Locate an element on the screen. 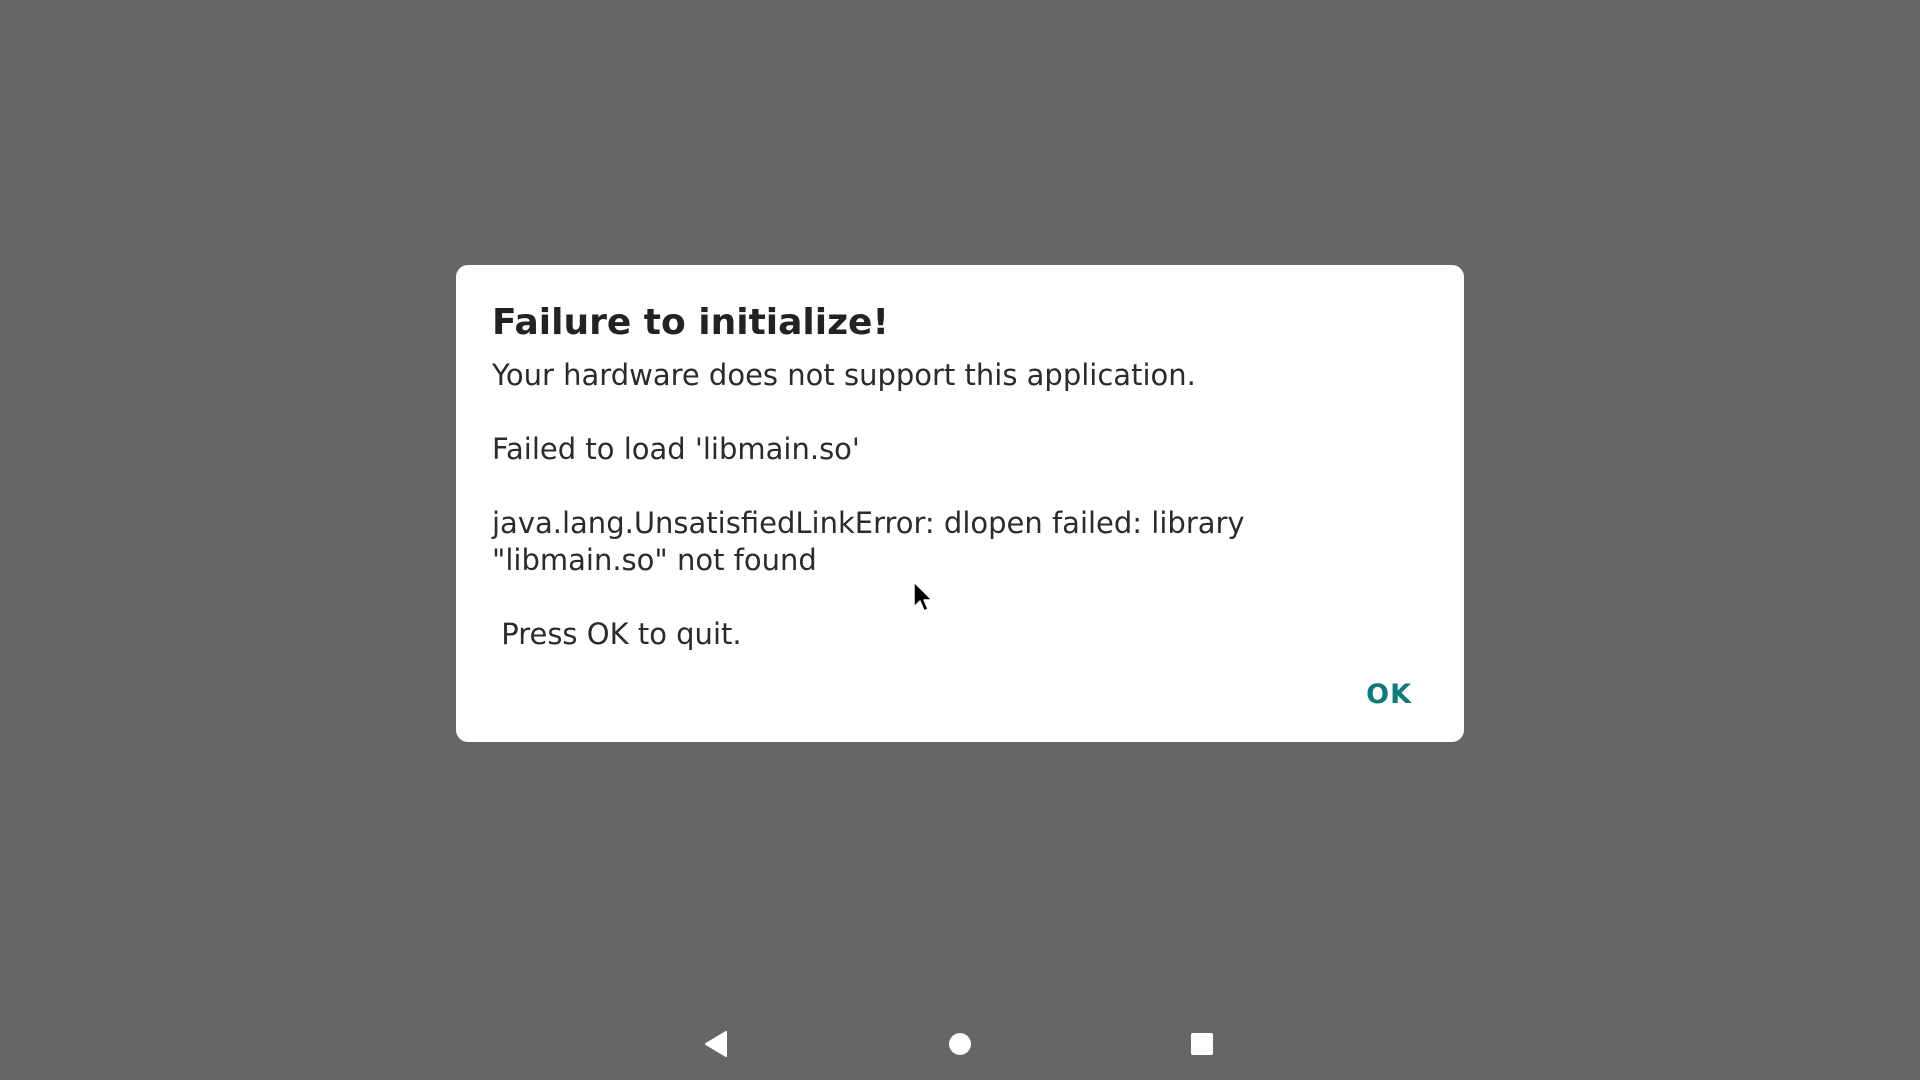  navigation-bar is located at coordinates (960, 1044).